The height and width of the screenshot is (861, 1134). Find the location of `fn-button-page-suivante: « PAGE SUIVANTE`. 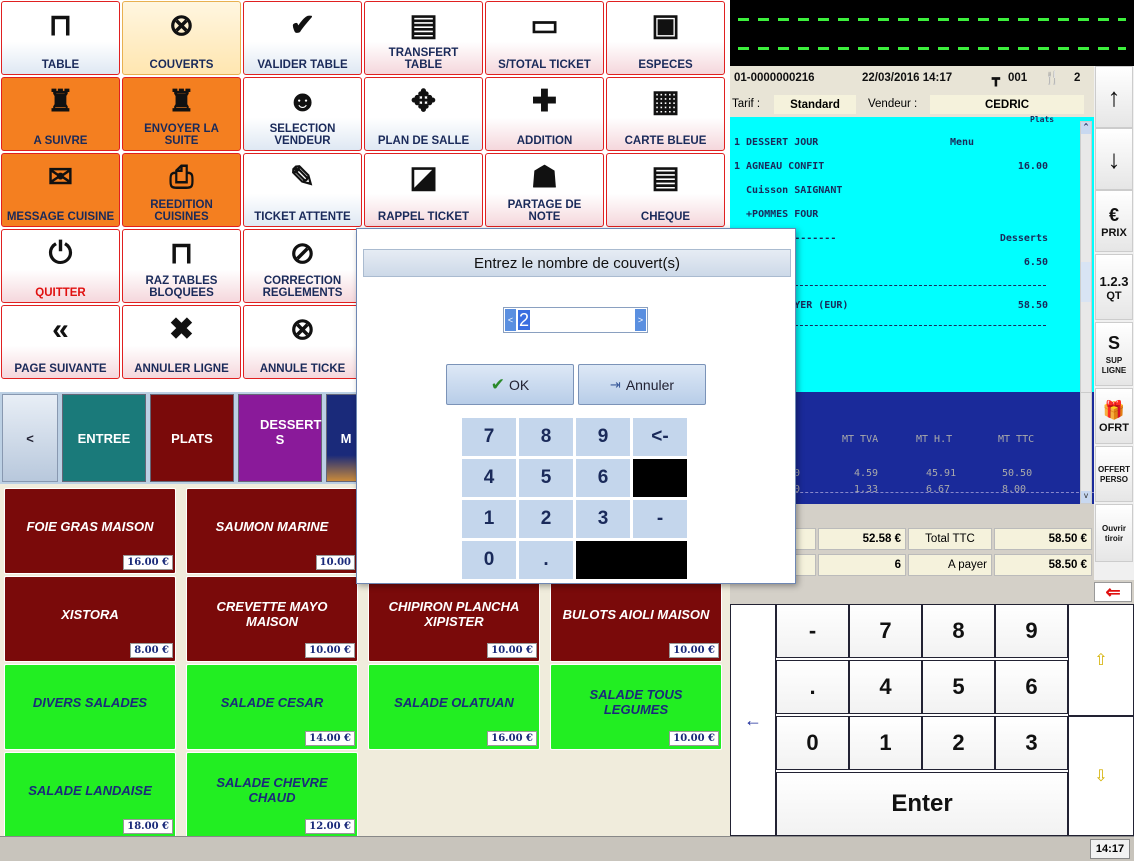

fn-button-page-suivante: « PAGE SUIVANTE is located at coordinates (60, 342).